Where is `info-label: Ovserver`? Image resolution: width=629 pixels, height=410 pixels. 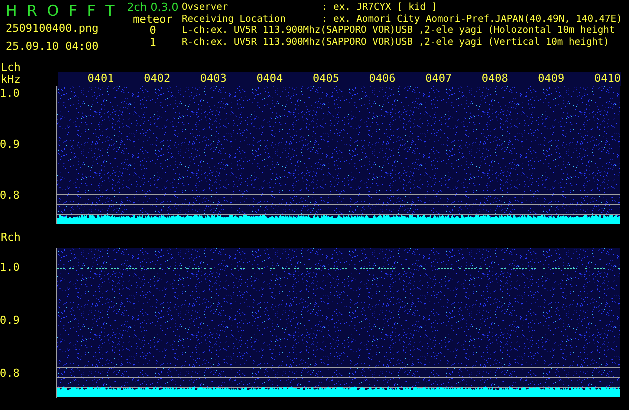
info-label: Ovserver is located at coordinates (206, 8).